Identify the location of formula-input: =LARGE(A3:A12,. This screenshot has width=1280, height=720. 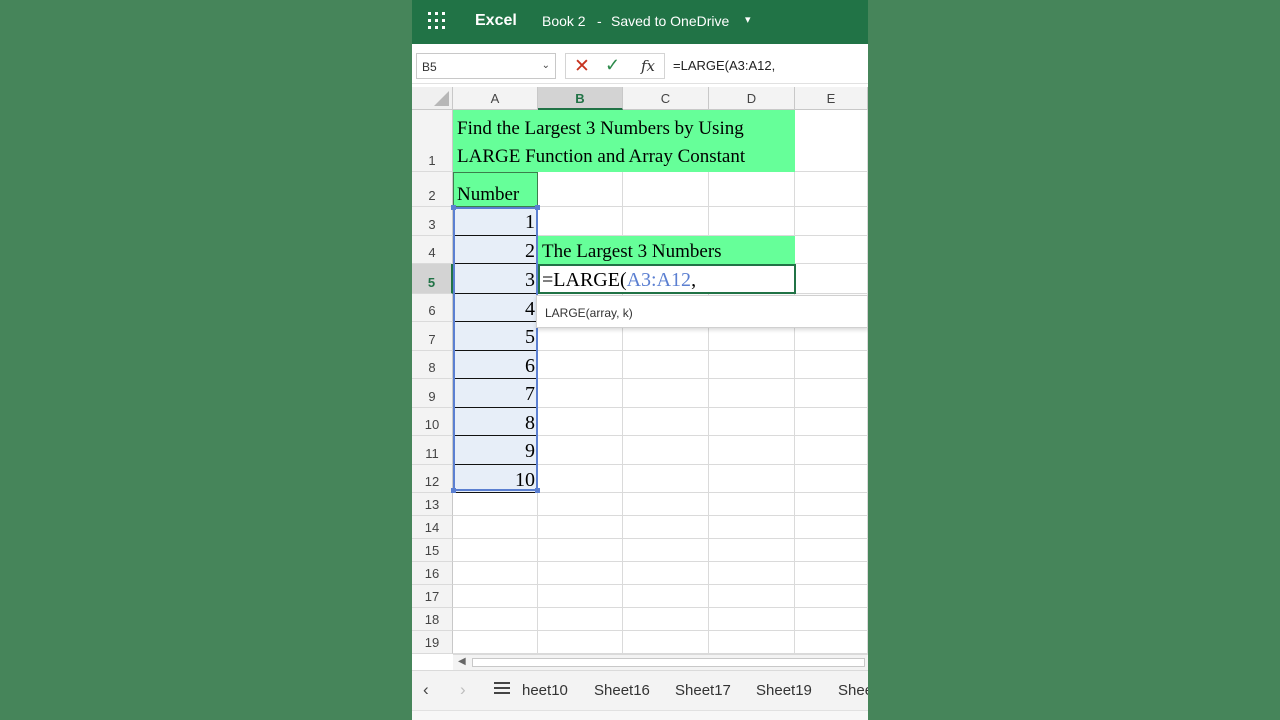
(724, 65).